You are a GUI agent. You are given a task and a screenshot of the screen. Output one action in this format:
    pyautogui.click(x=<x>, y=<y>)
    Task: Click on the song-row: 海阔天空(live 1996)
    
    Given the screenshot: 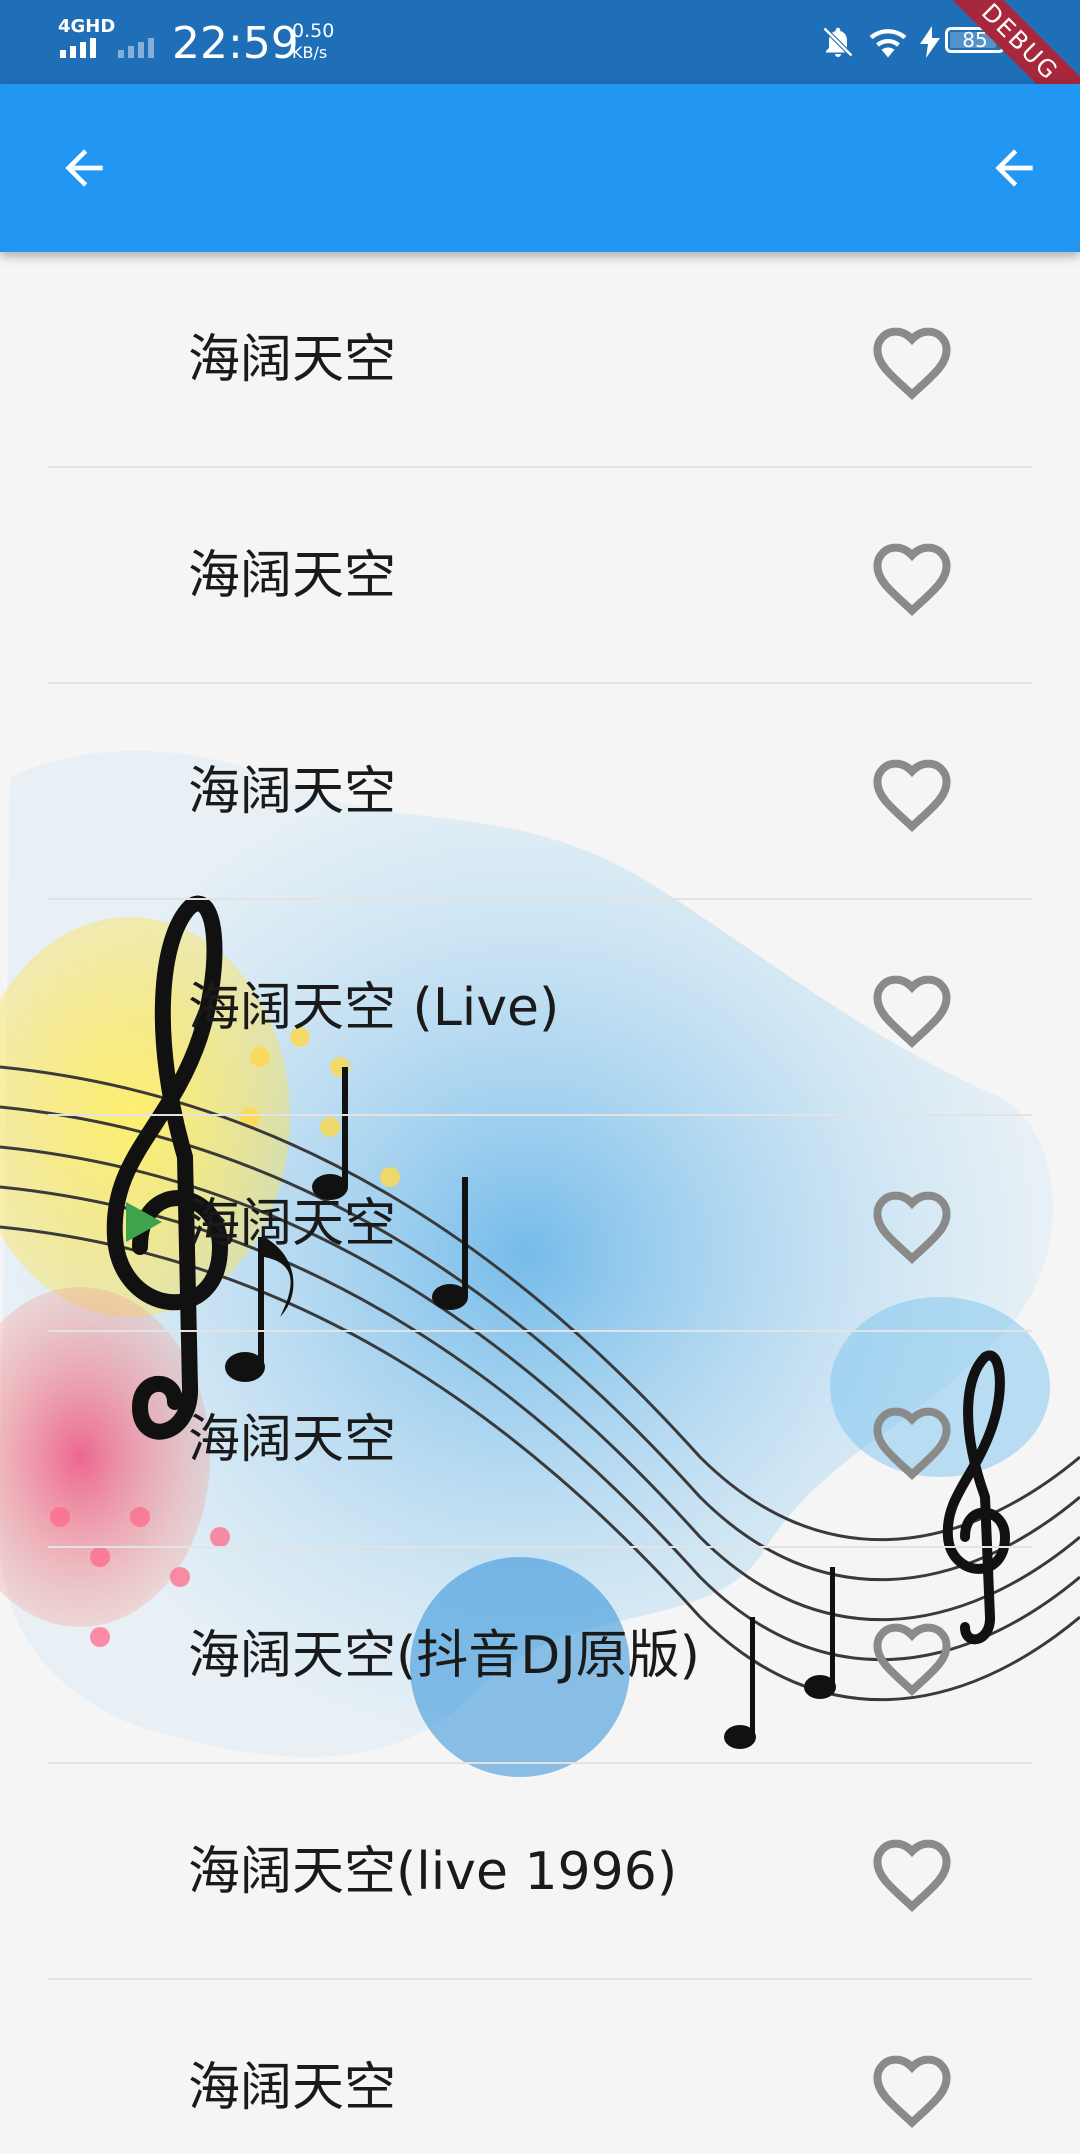 What is the action you would take?
    pyautogui.click(x=540, y=1872)
    